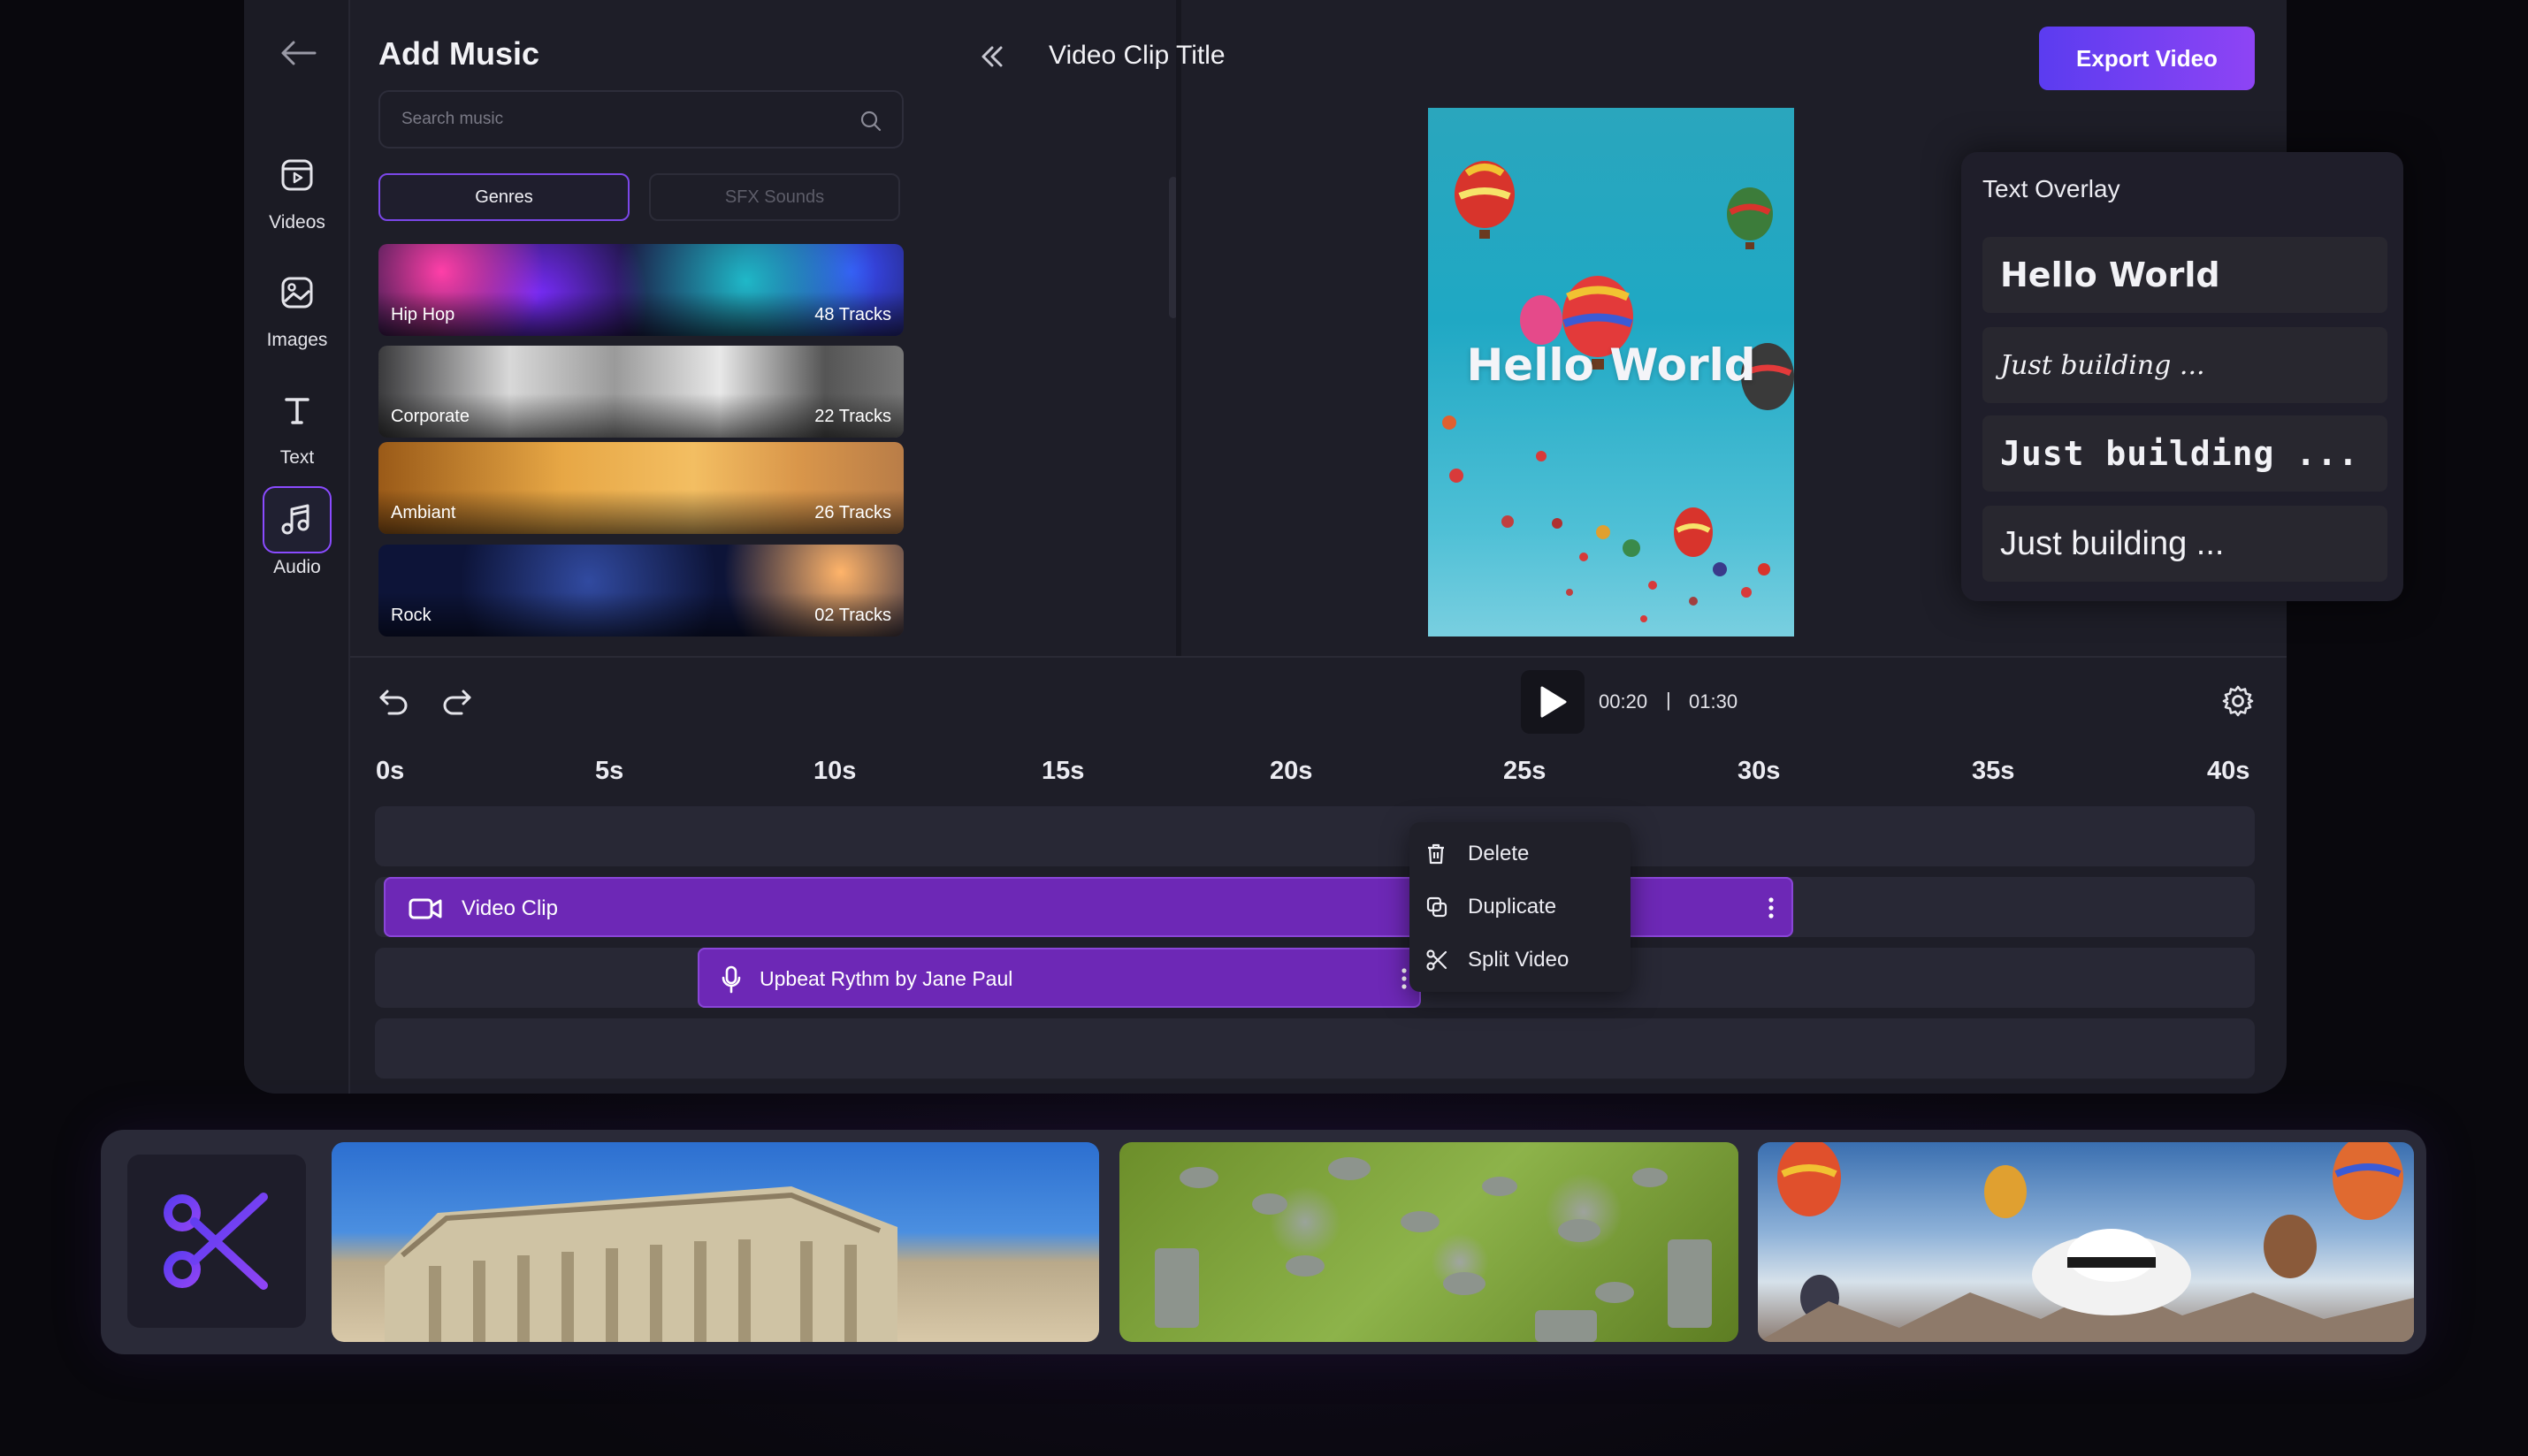 The height and width of the screenshot is (1456, 2528). I want to click on media-thumbnail-temple, so click(716, 1242).